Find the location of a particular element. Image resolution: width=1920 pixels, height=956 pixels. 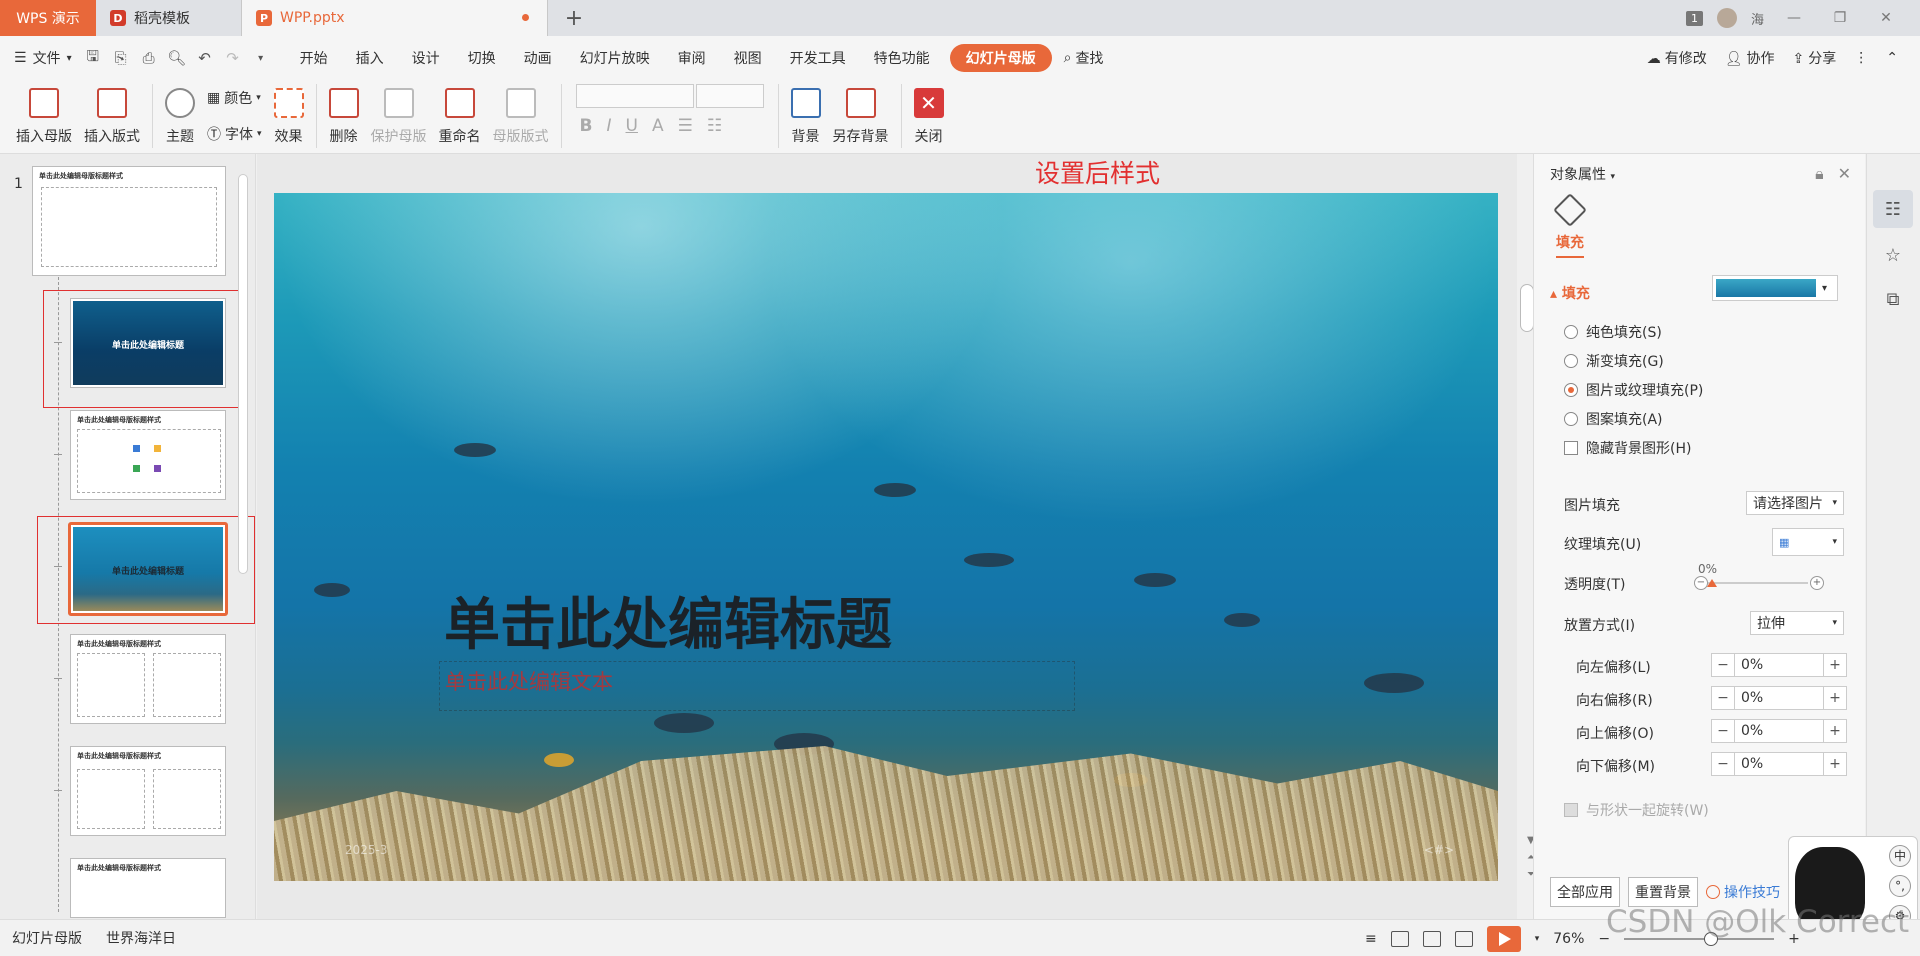

close-window-icon: ✕ is located at coordinates (1886, 18).